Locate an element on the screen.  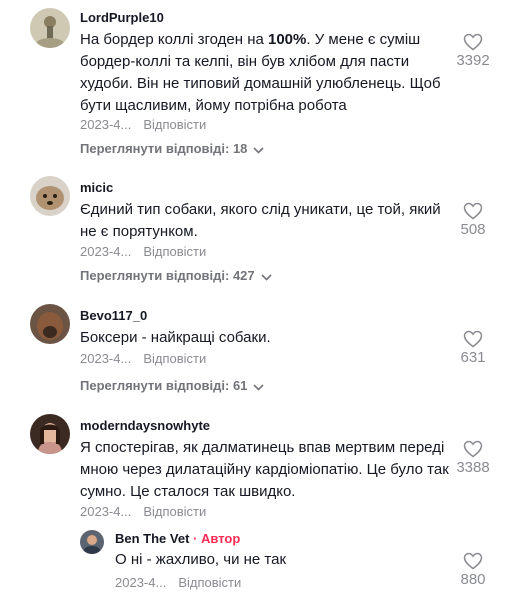
reply-meta: 2023-4... Відповісти is located at coordinates (178, 582).